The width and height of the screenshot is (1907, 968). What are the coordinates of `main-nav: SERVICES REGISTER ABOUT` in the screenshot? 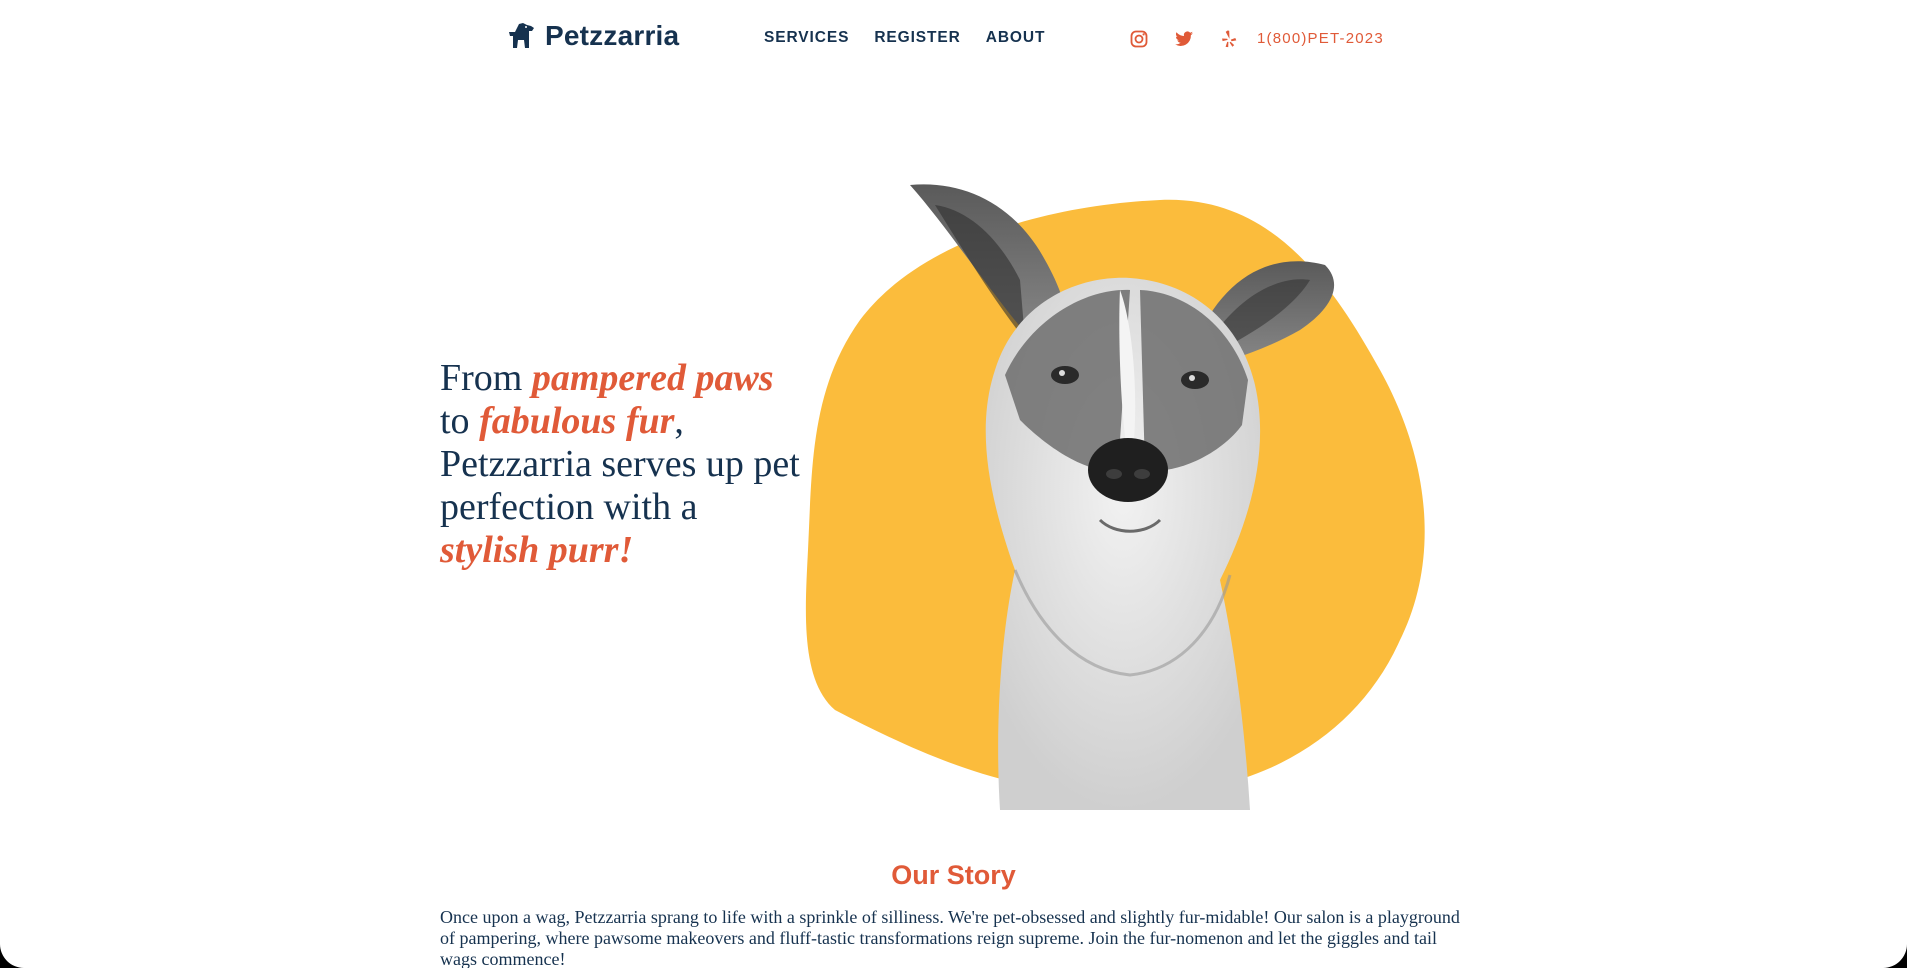 It's located at (904, 38).